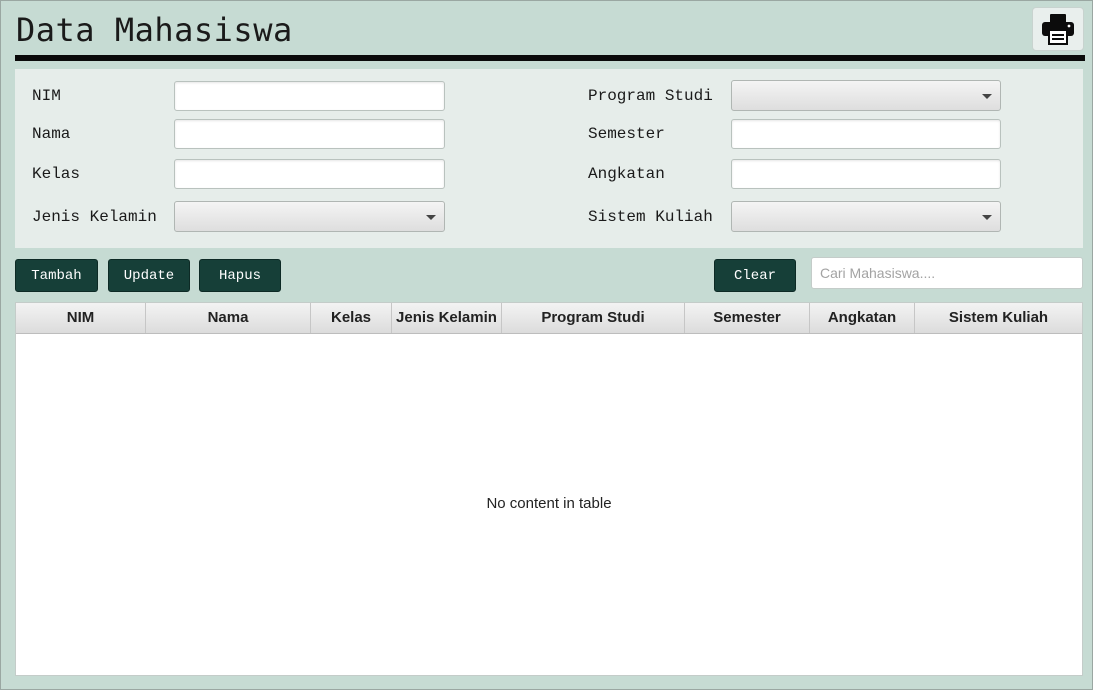  Describe the element at coordinates (998, 318) in the screenshot. I see `column-header-sistem-kuliah: Sistem Kuliah` at that location.